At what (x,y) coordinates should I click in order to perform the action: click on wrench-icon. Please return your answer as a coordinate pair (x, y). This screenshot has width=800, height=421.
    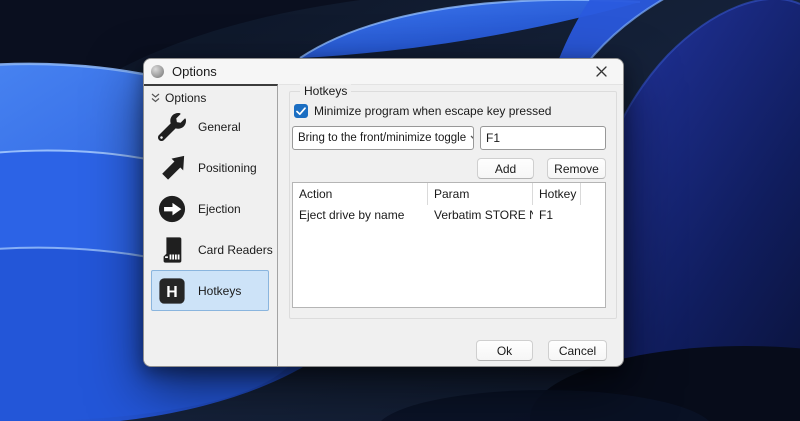
    Looking at the image, I should click on (172, 127).